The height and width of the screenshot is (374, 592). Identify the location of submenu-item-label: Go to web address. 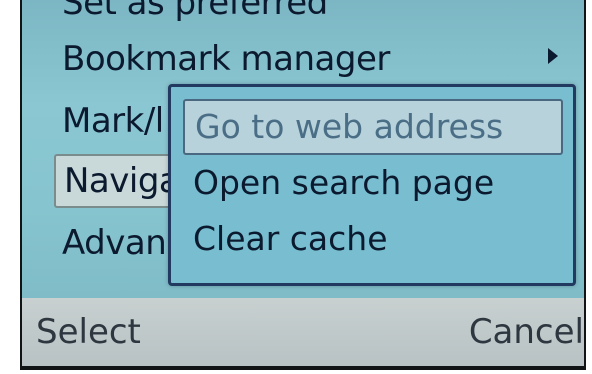
(349, 126).